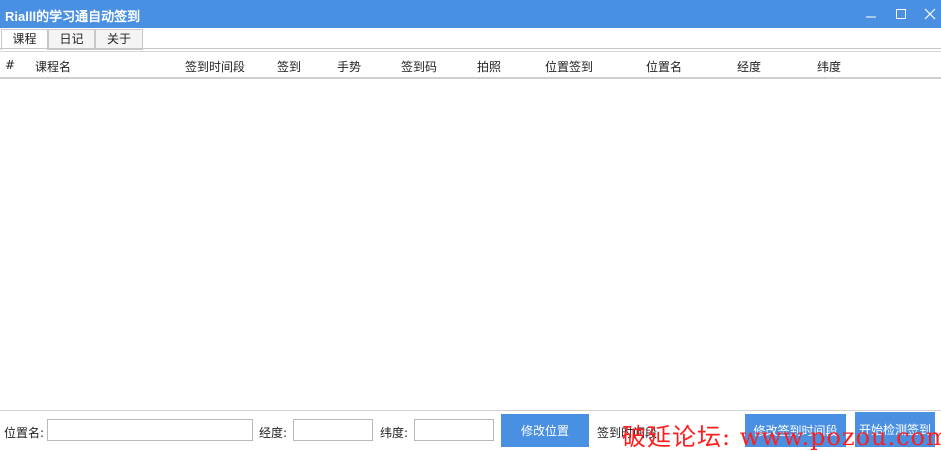  What do you see at coordinates (470, 66) in the screenshot?
I see `table-header: # 课程名 签到时间段 签到 手势 签到码 拍照 位置签到 位置名 经度 纬度` at bounding box center [470, 66].